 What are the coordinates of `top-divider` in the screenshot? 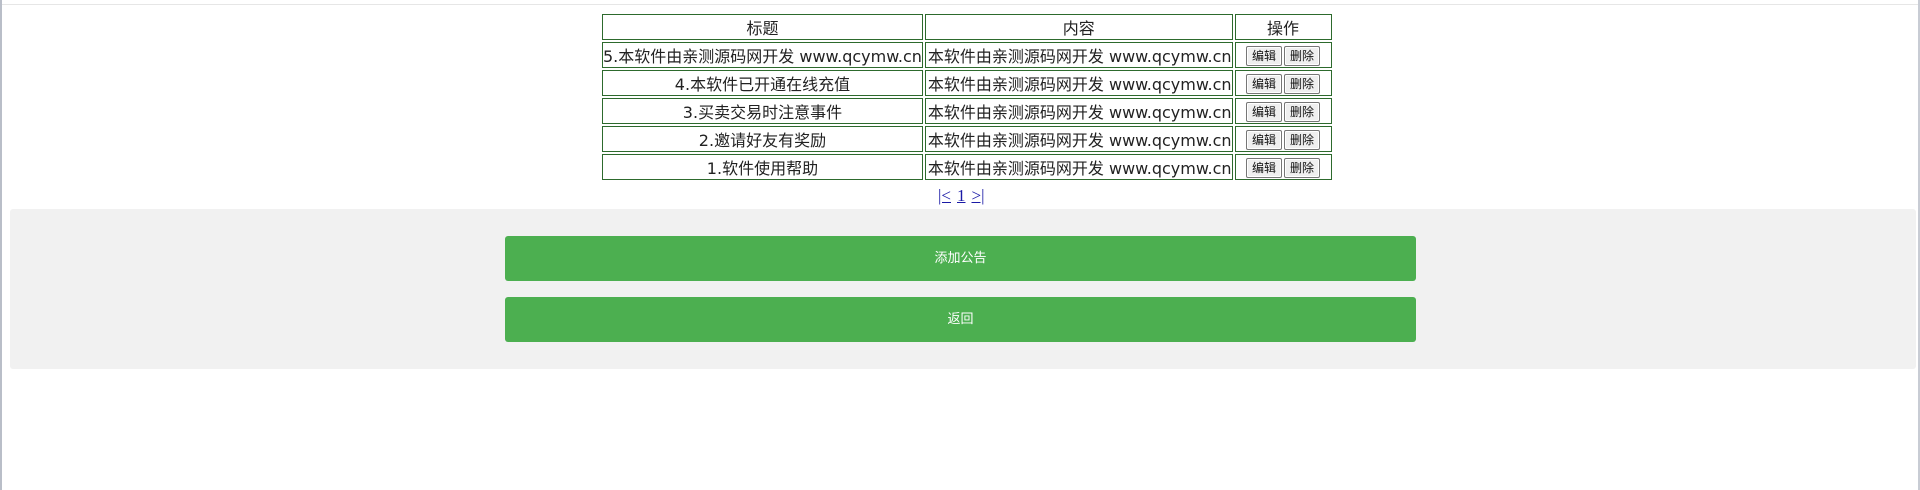 It's located at (960, 4).